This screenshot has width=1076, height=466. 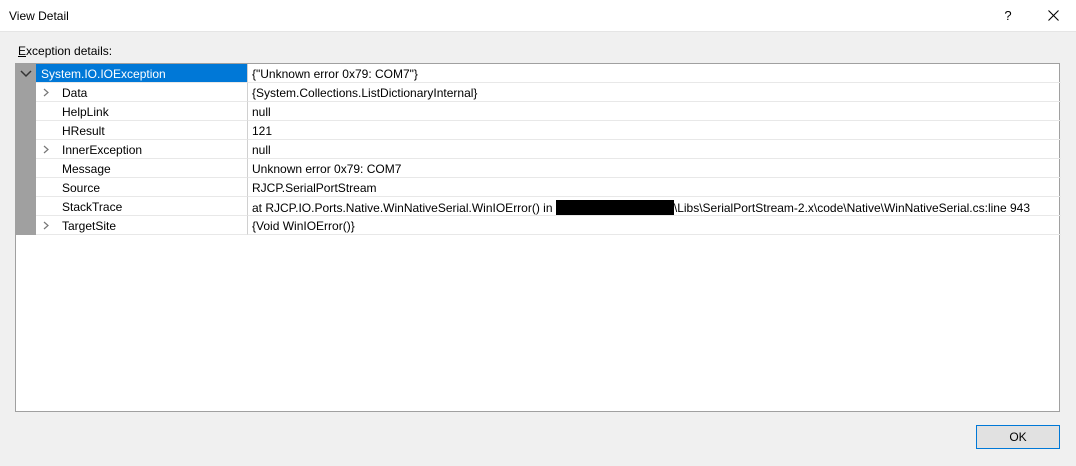 I want to click on grid-row-helplink: HelpLink null, so click(x=538, y=111).